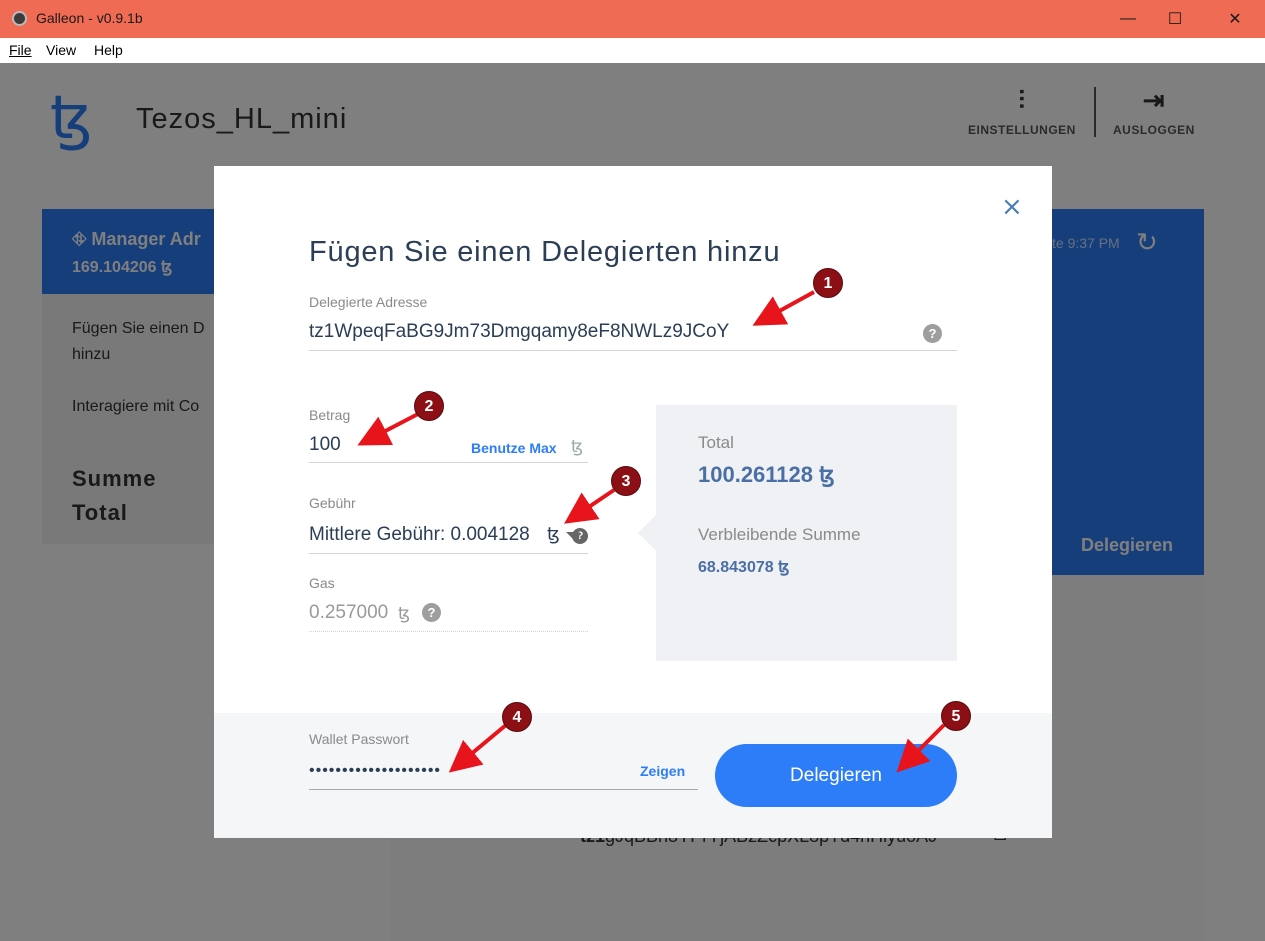  Describe the element at coordinates (626, 481) in the screenshot. I see `marker-3: 3` at that location.